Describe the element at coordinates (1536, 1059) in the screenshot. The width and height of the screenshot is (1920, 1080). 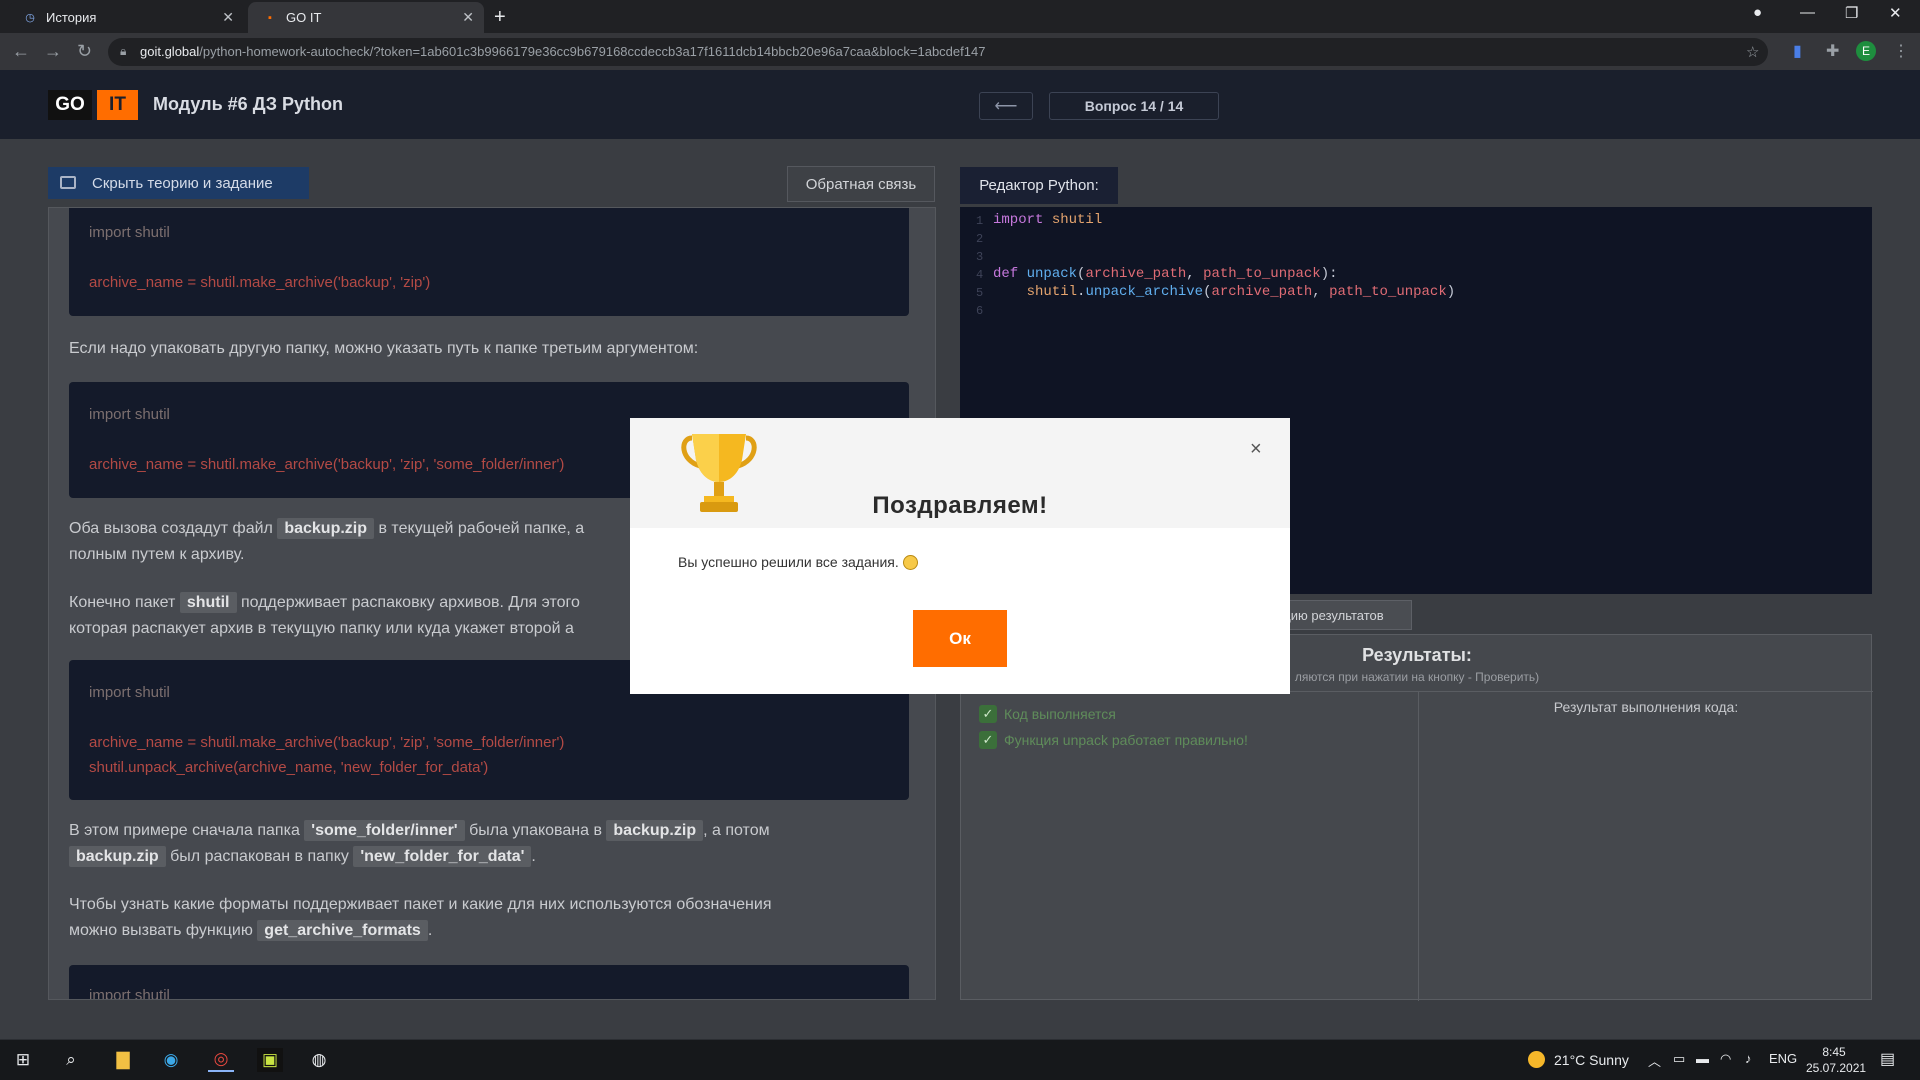
I see `sun-icon` at that location.